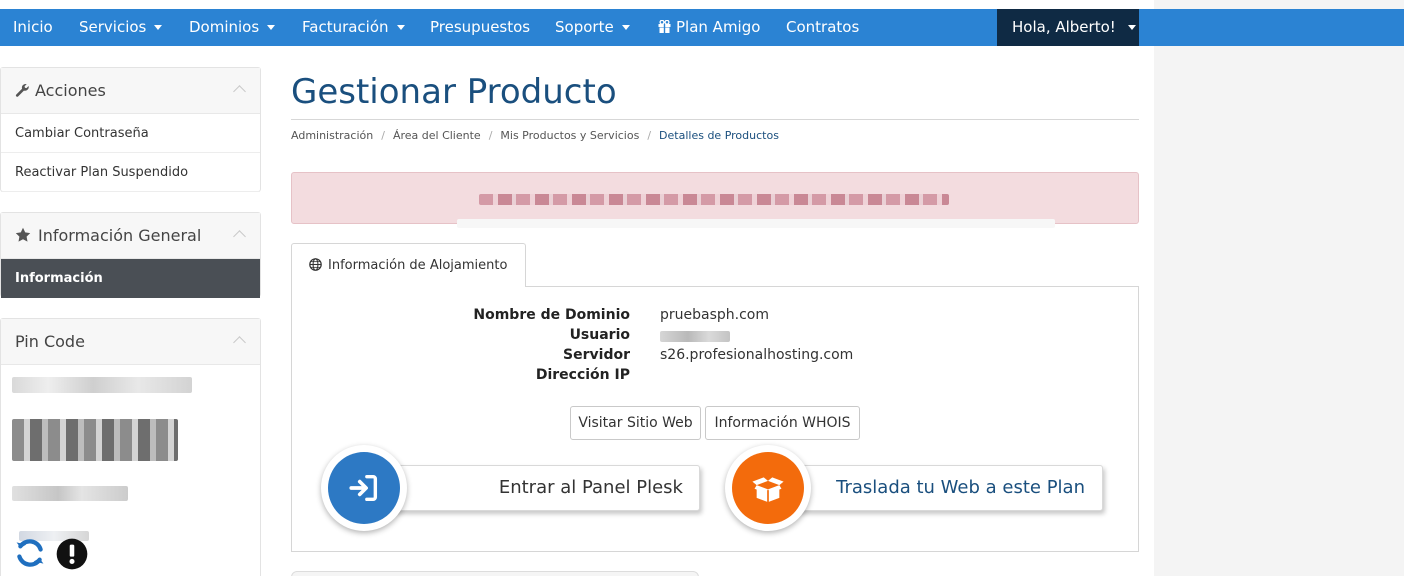 The height and width of the screenshot is (576, 1404). What do you see at coordinates (551, 315) in the screenshot?
I see `label-nombre-dominio: Nombre de Dominio` at bounding box center [551, 315].